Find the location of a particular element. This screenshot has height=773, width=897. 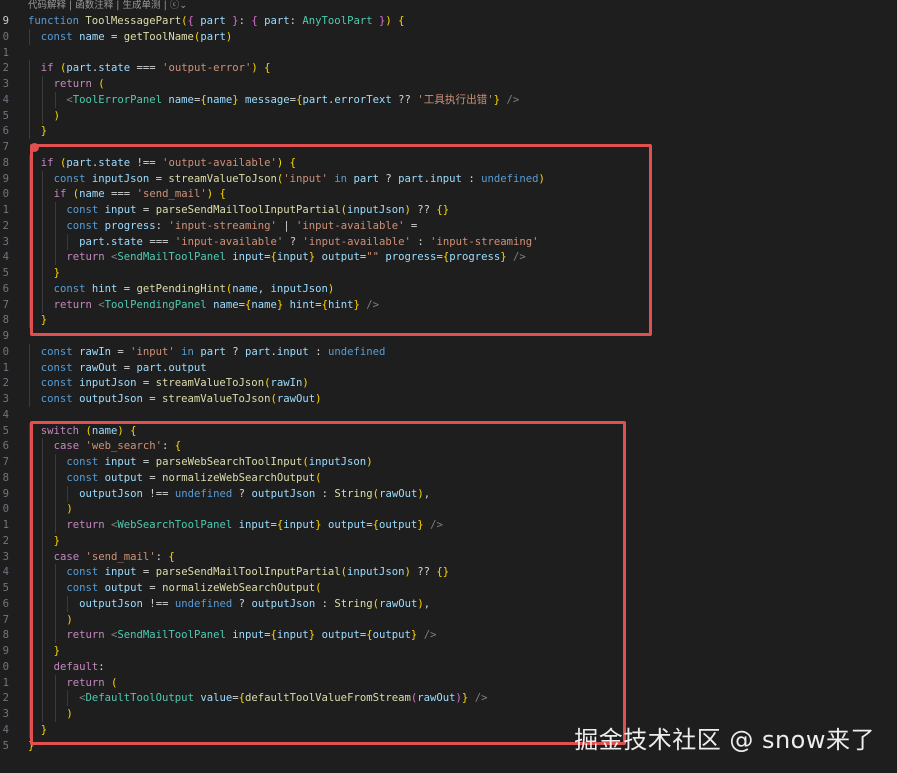

code-line: 2 if (part.state === 'output-error') { is located at coordinates (448, 68).